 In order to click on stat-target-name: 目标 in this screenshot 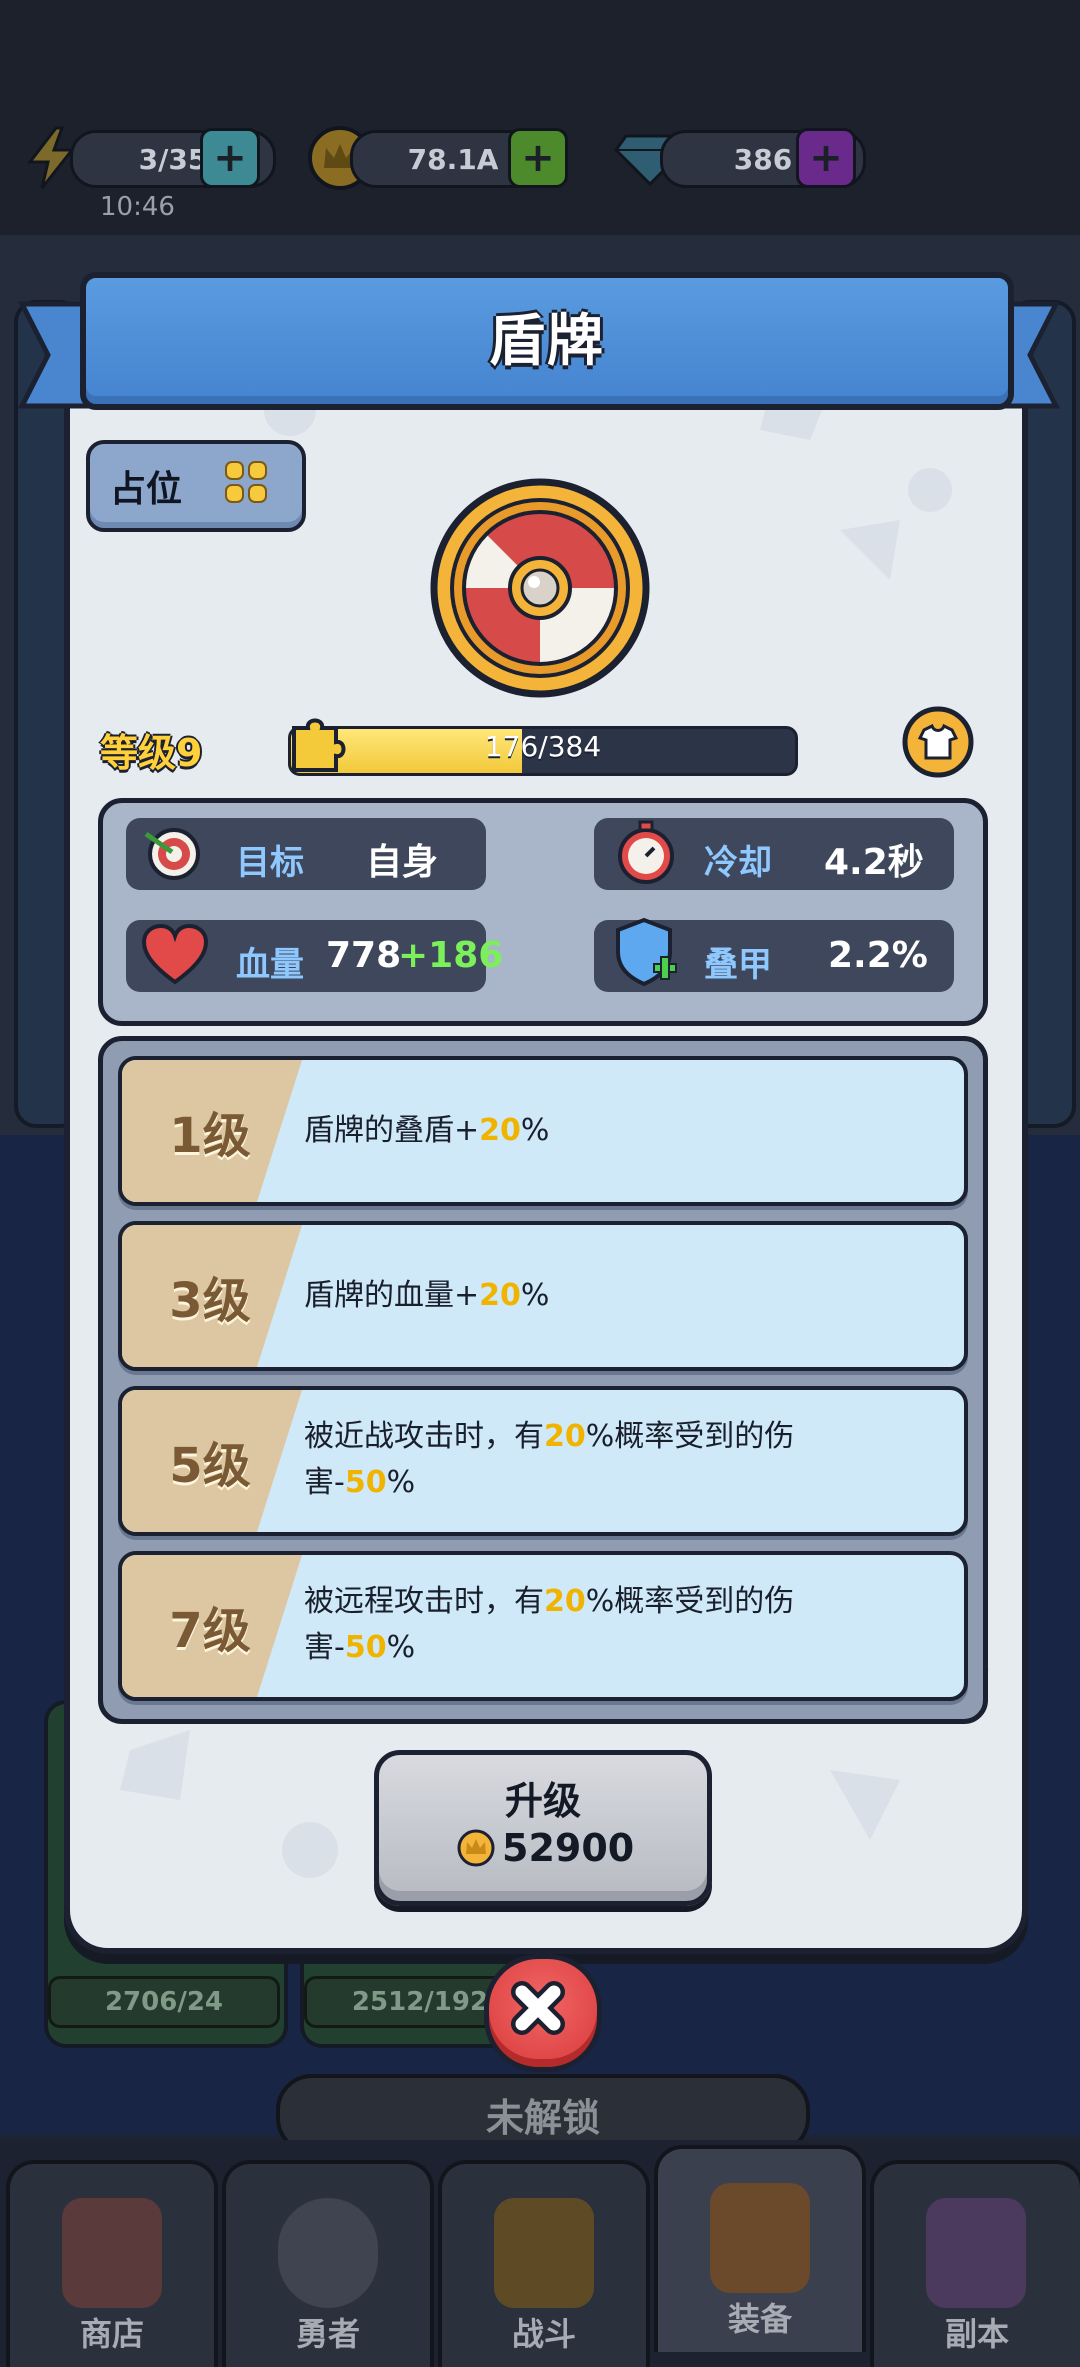, I will do `click(270, 863)`.